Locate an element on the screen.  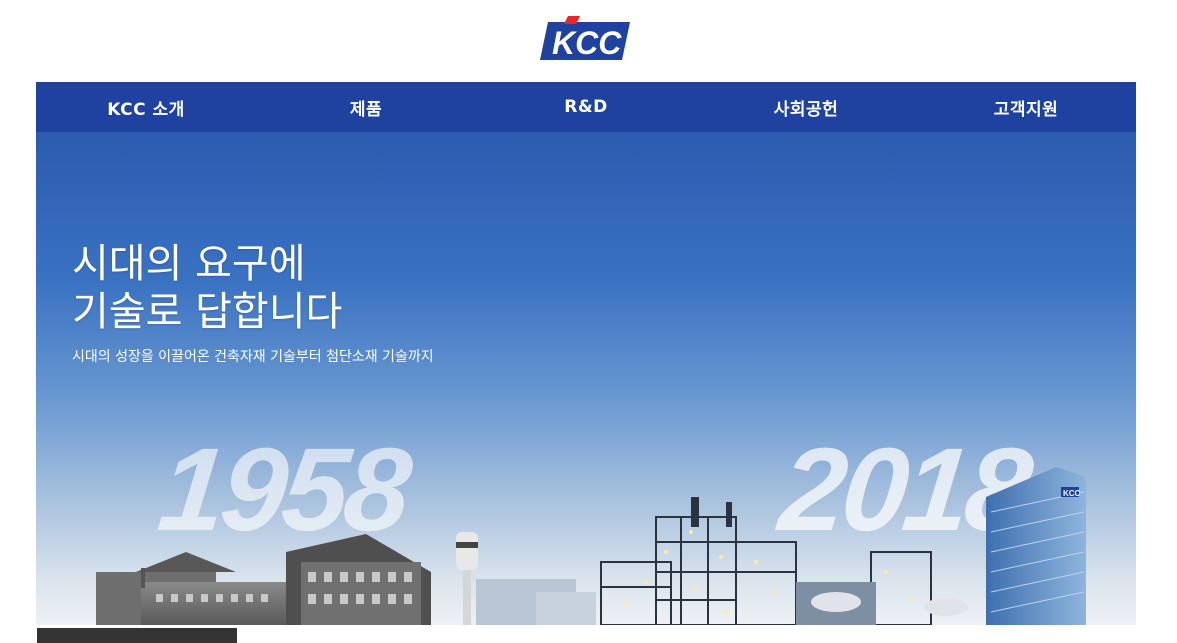
nav-item-rnd: R&D is located at coordinates (586, 107).